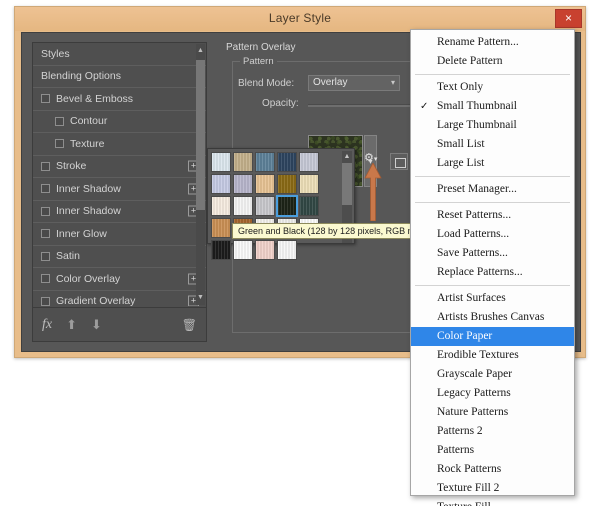 This screenshot has height=506, width=600. I want to click on pattern-swatch-lavender-paper, so click(221, 184).